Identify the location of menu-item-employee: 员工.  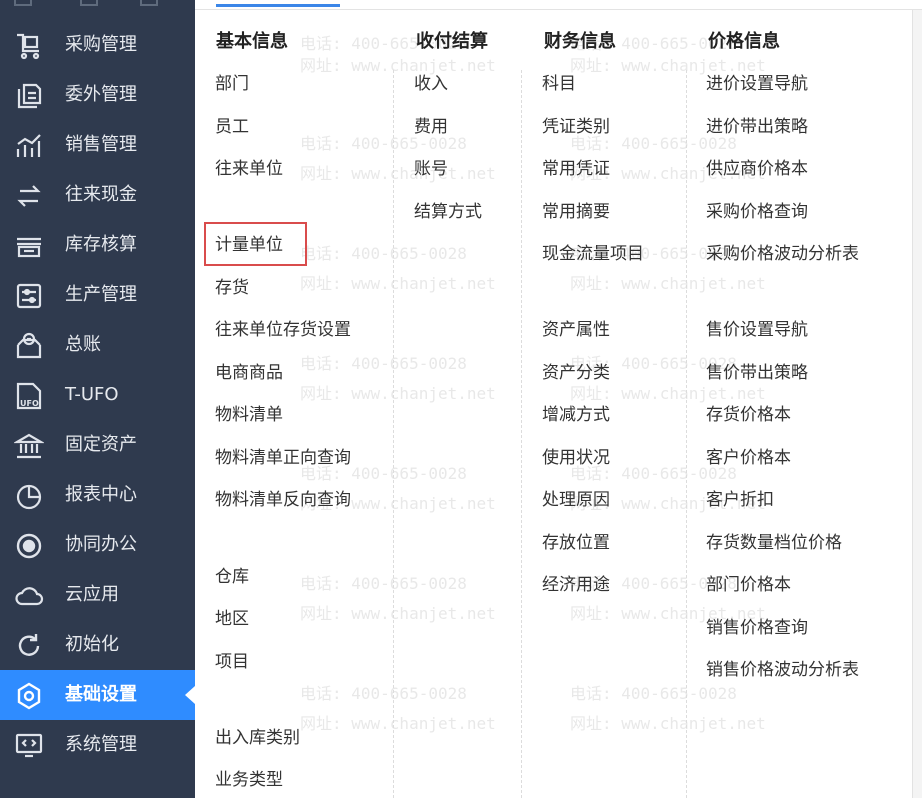
(232, 127).